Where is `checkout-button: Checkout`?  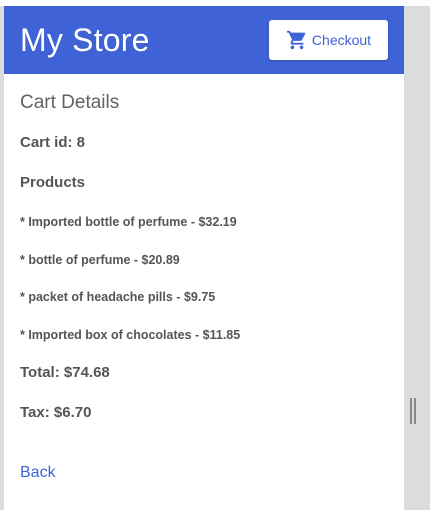 checkout-button: Checkout is located at coordinates (328, 40).